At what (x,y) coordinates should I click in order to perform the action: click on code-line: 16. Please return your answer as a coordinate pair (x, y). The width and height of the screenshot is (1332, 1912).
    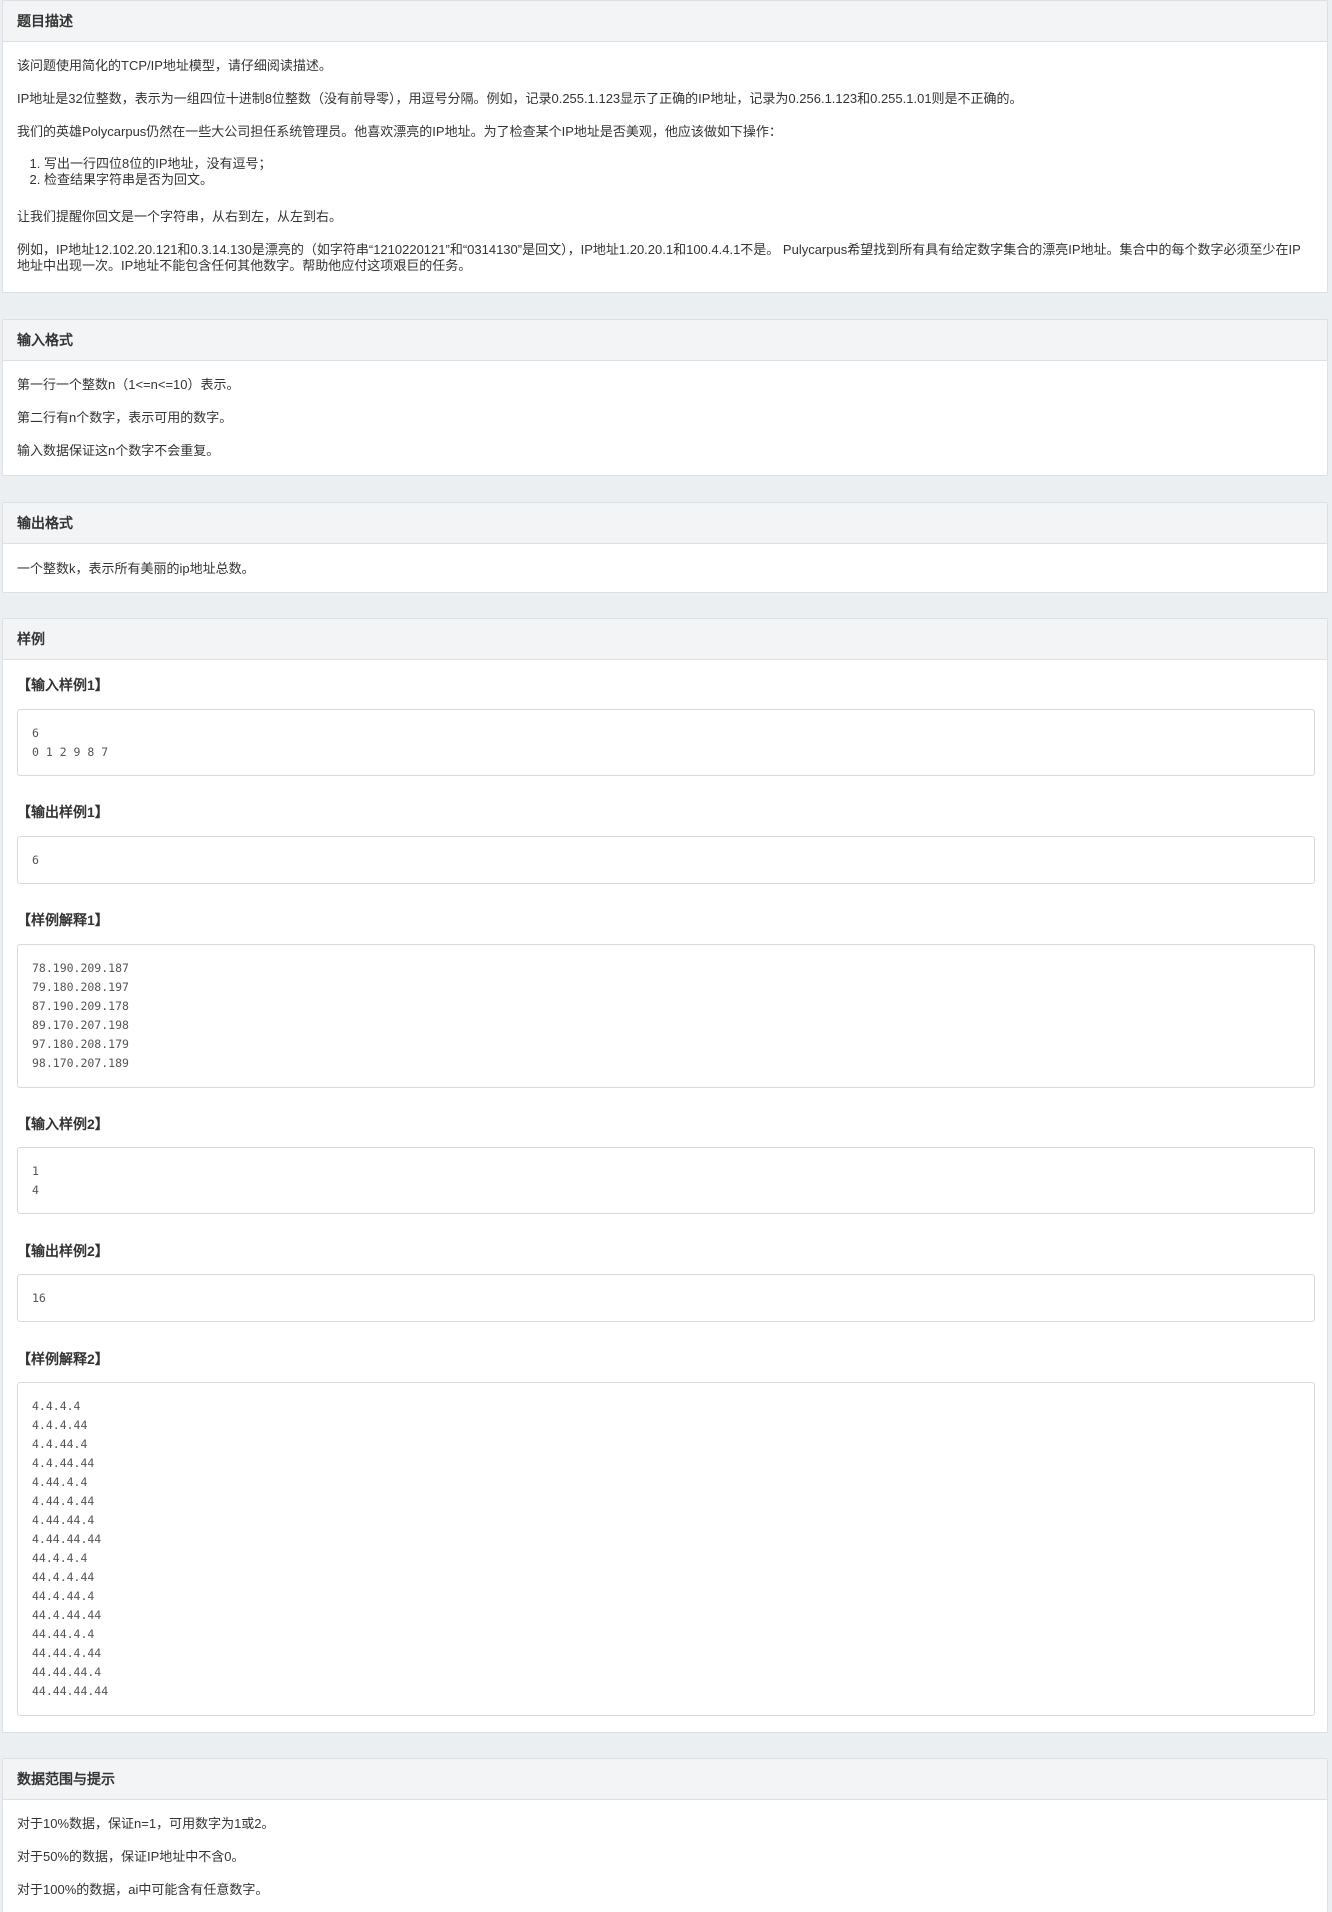
    Looking at the image, I should click on (39, 1298).